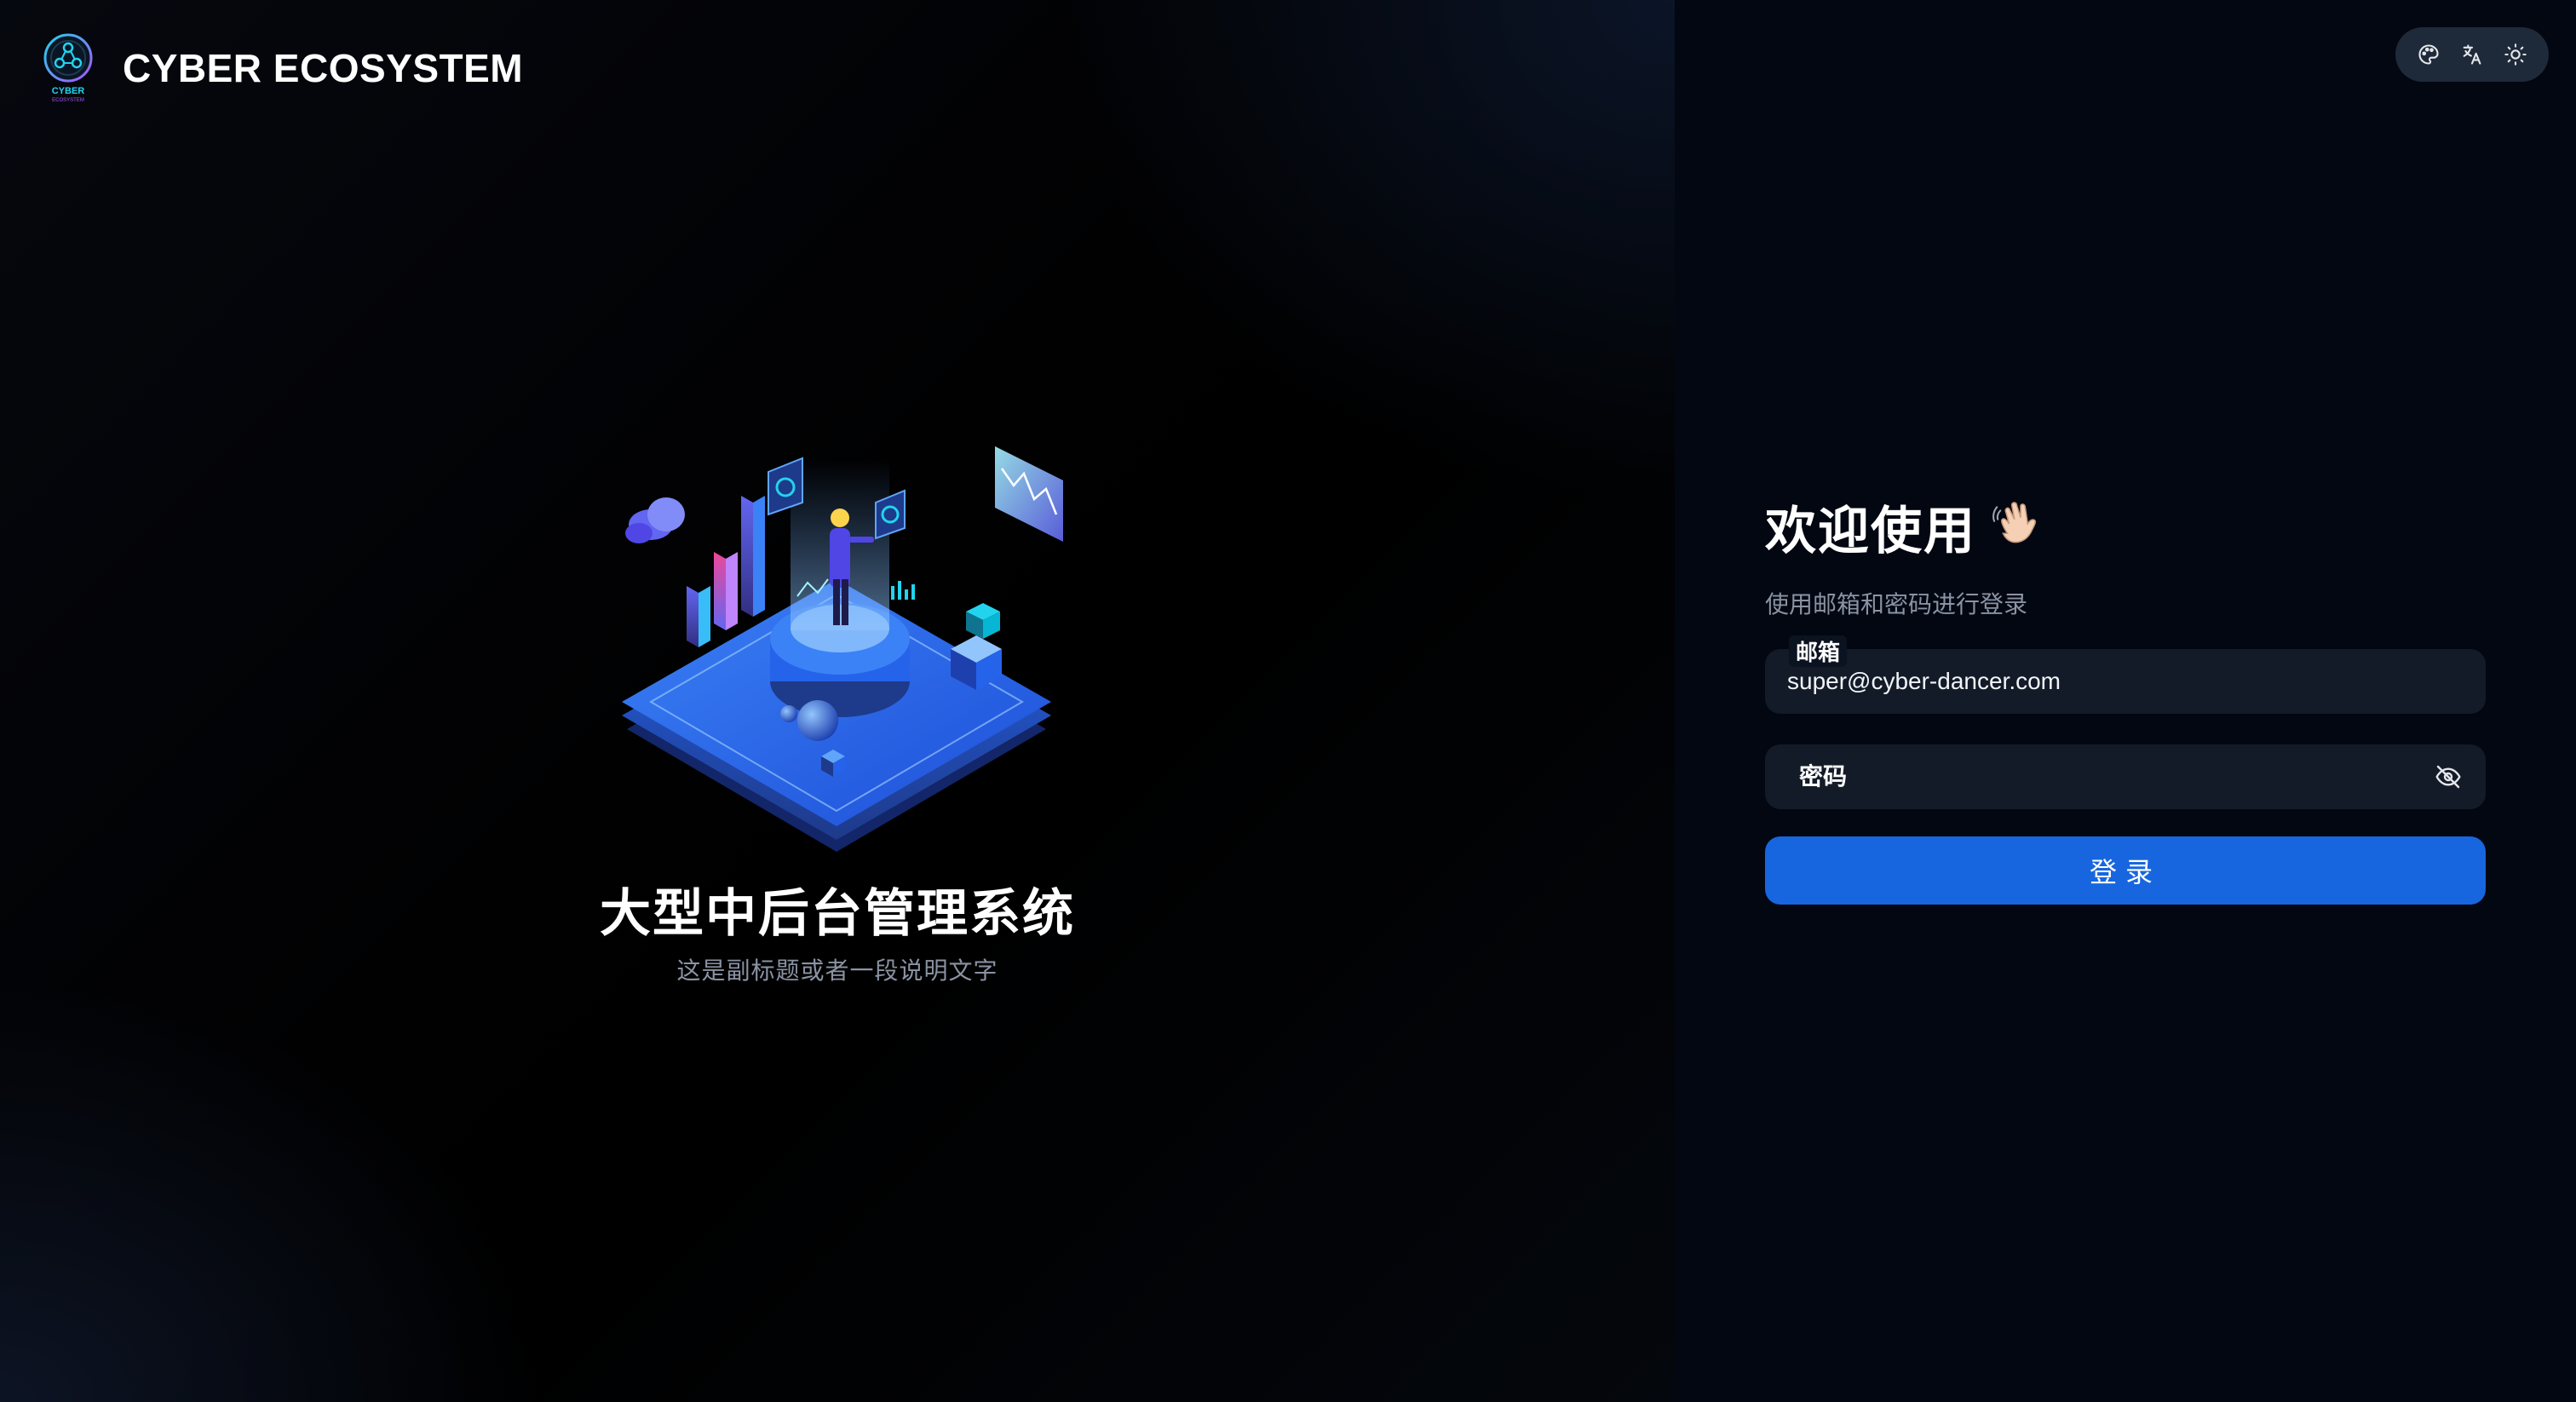 The width and height of the screenshot is (2576, 1402). I want to click on brand: CYBER ECOSYSTEM CYBER ECOSYSTEM, so click(282, 68).